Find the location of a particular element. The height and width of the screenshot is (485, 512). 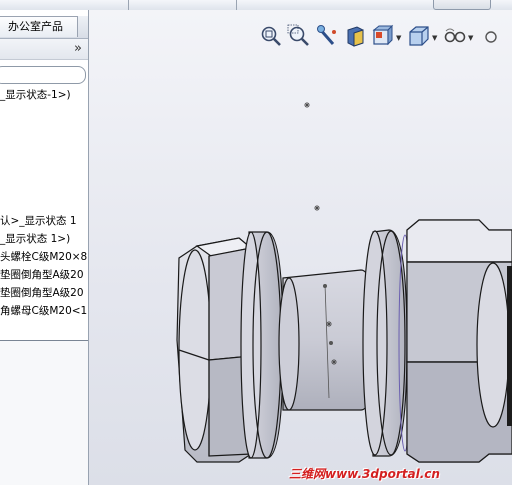

tree-item: _显示状态 1>) is located at coordinates (35, 239).